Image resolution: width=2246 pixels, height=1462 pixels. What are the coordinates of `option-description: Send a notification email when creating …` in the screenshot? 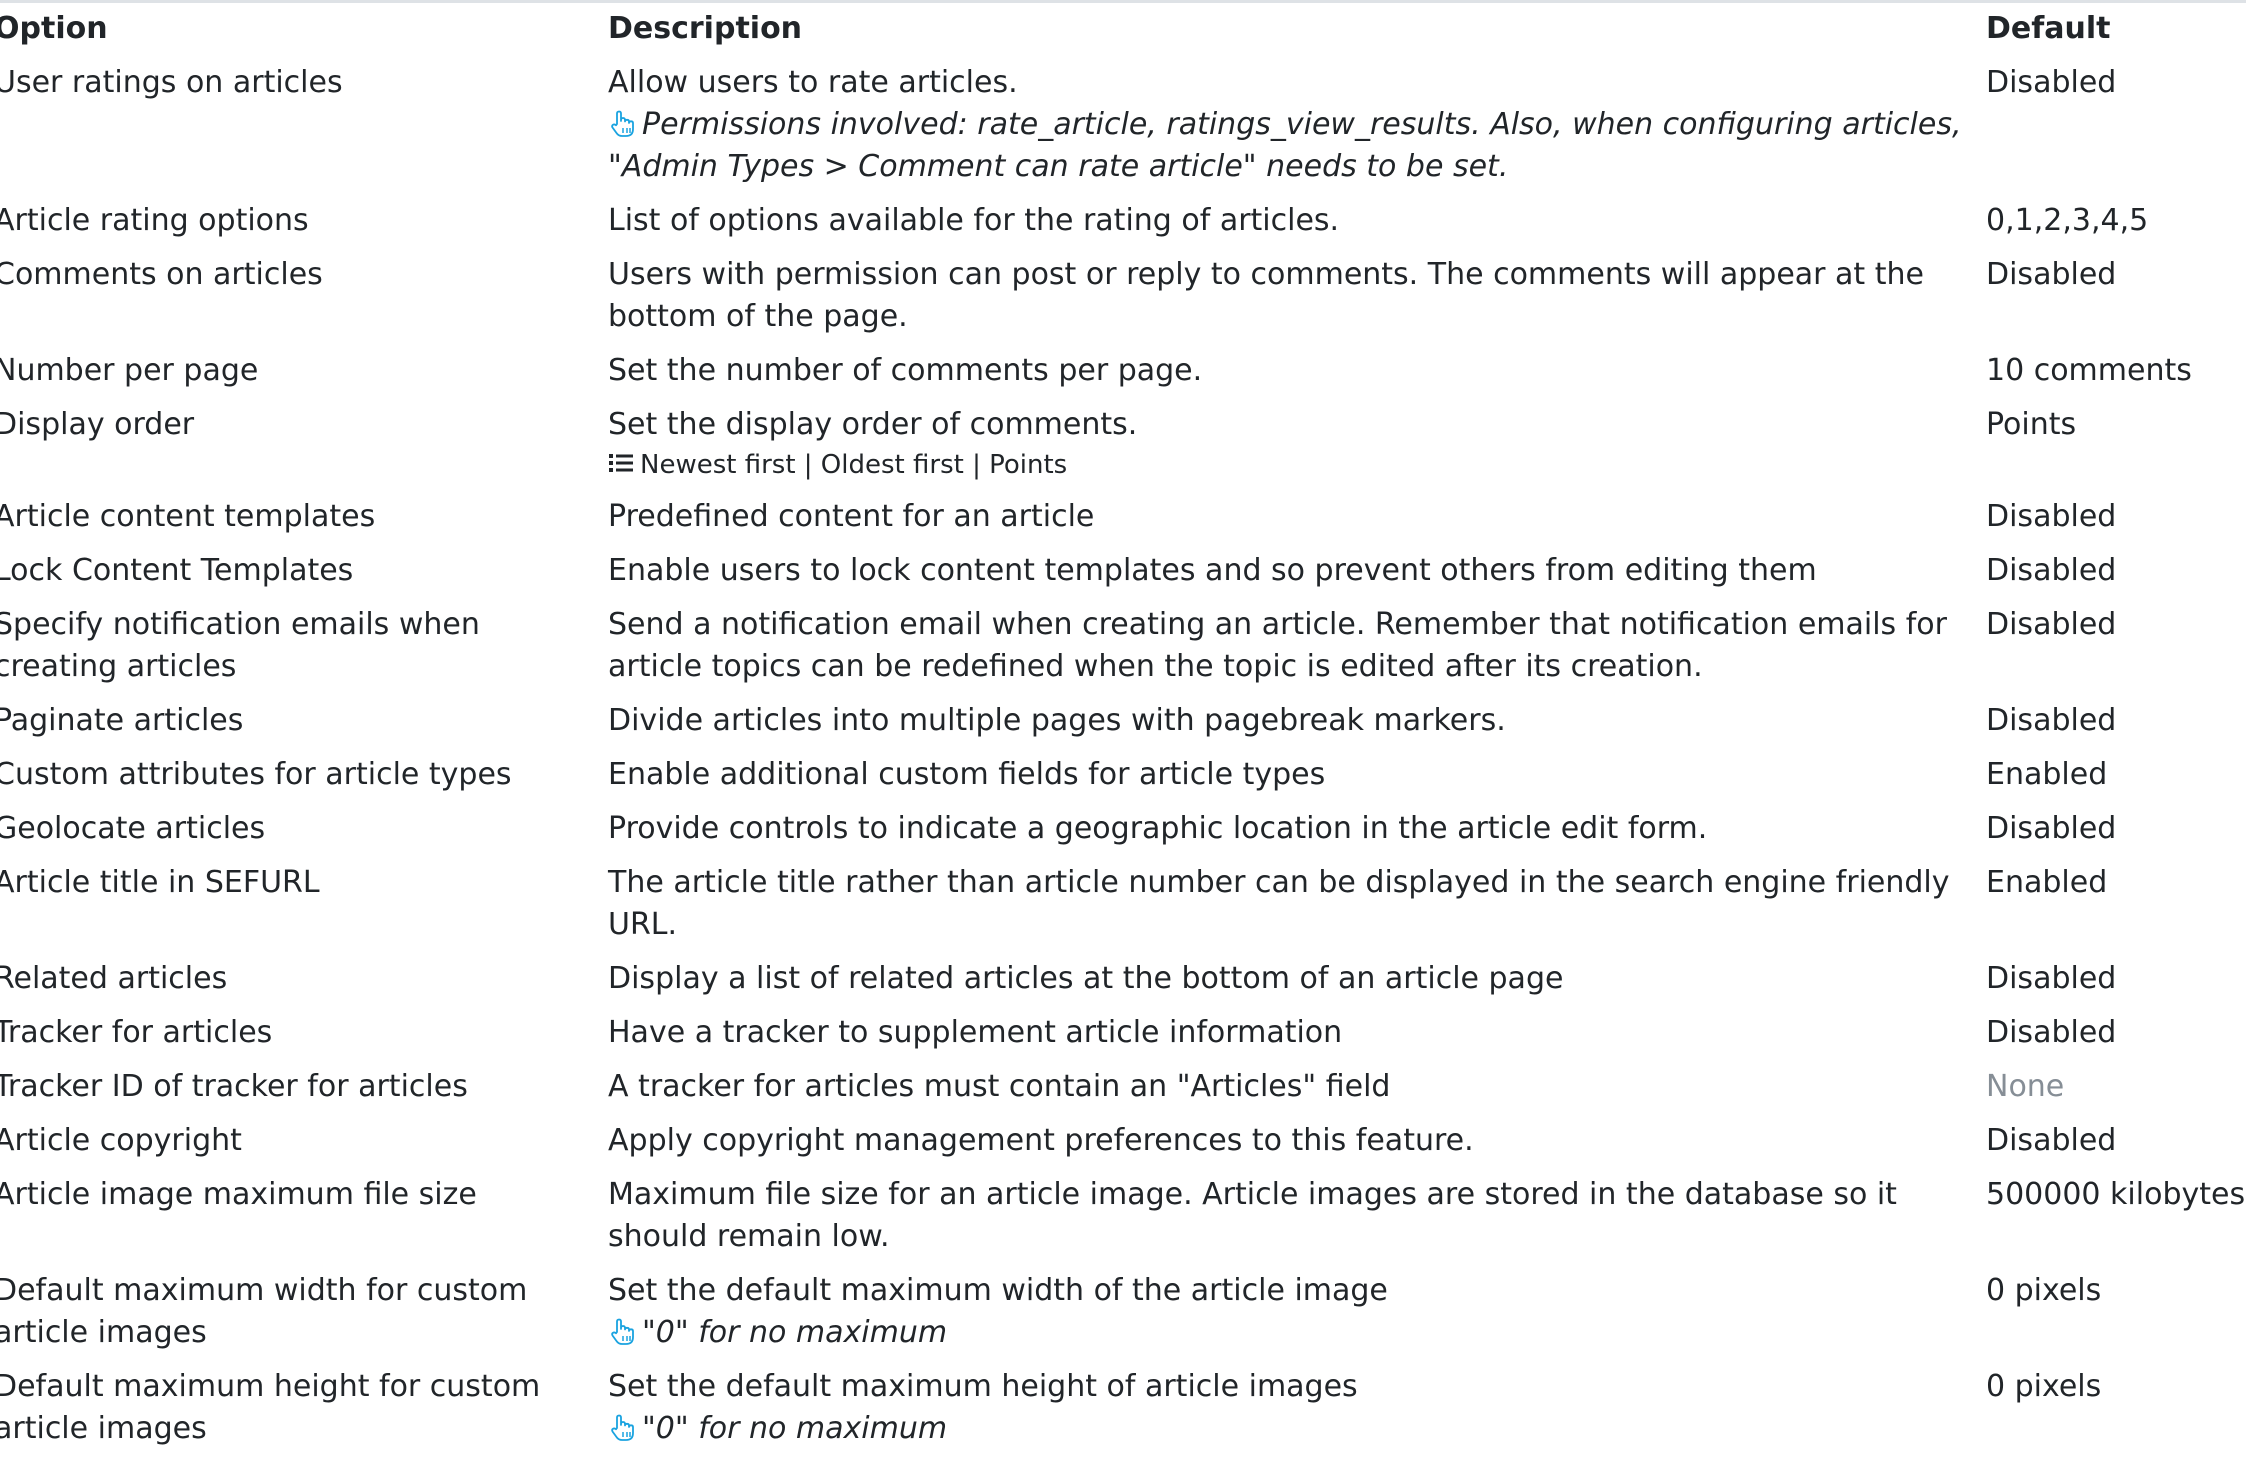 It's located at (1277, 645).